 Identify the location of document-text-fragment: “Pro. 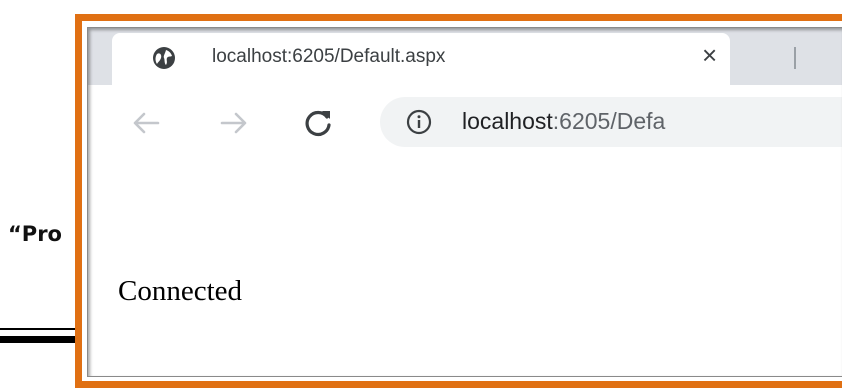
(35, 234).